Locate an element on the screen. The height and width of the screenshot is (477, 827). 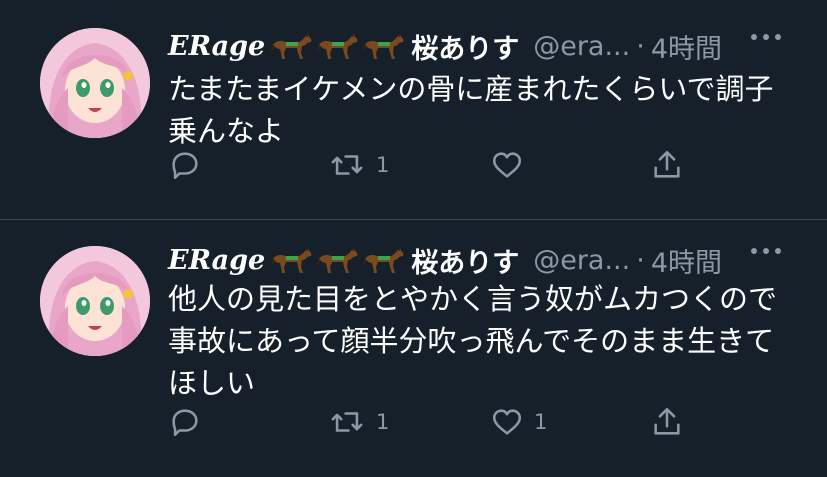
like-button: 1 is located at coordinates (518, 422).